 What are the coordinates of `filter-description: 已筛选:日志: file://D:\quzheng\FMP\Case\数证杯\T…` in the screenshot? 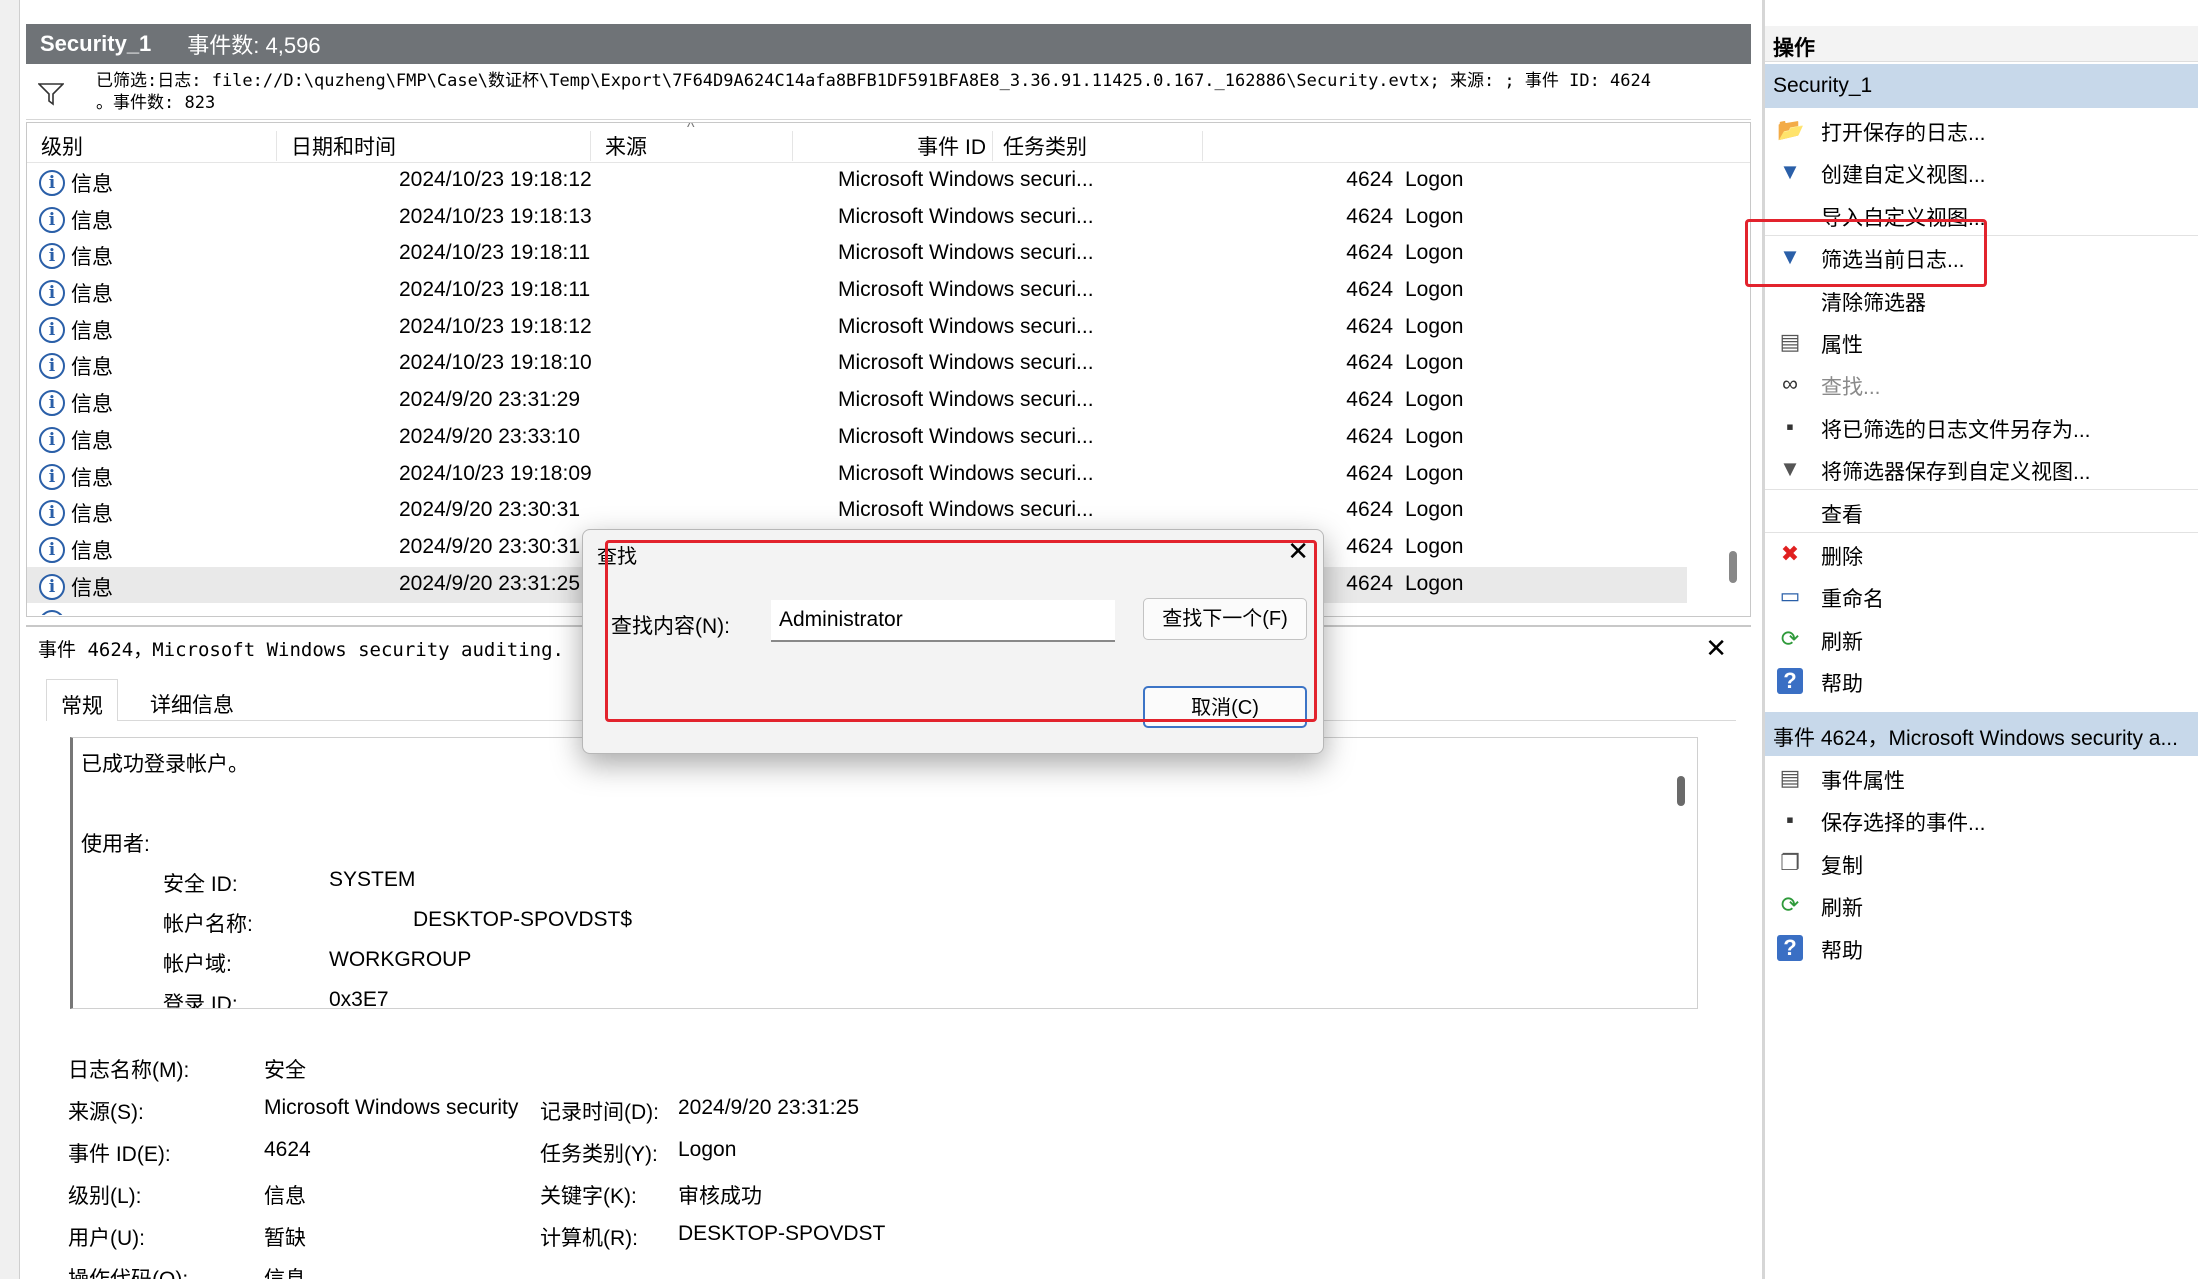 It's located at (874, 92).